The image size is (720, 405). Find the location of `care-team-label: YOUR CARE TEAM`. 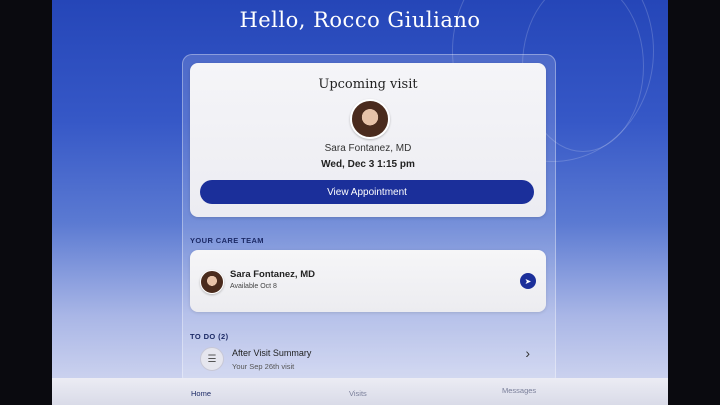

care-team-label: YOUR CARE TEAM is located at coordinates (227, 240).